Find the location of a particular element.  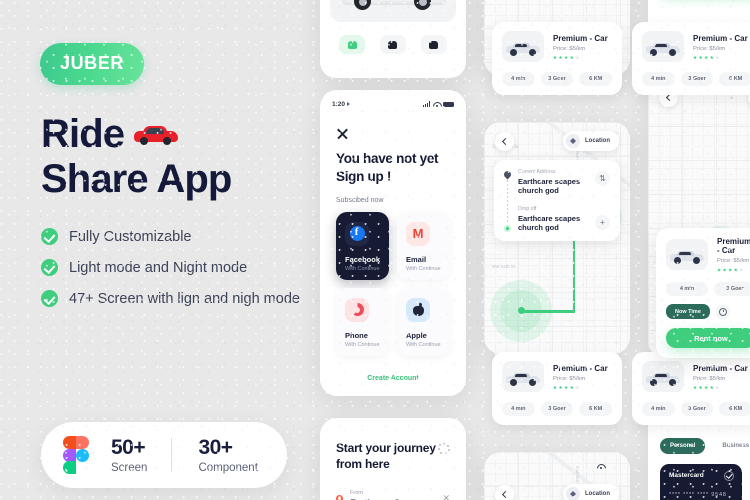

red-car-icon is located at coordinates (156, 134).